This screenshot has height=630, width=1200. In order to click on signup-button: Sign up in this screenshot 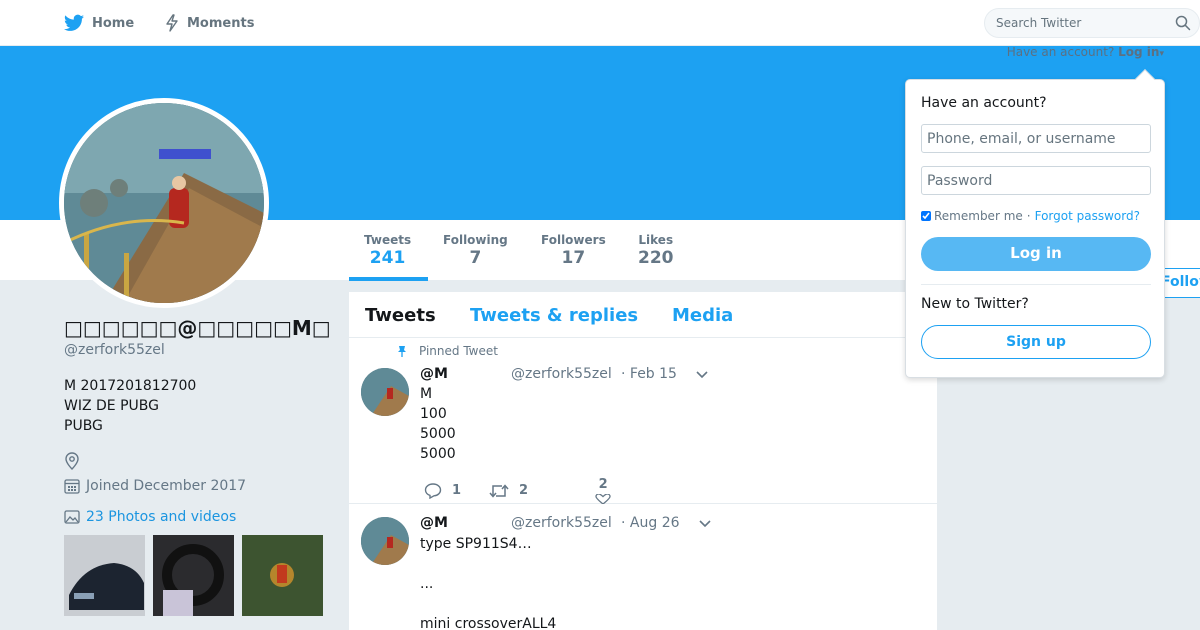, I will do `click(1036, 342)`.